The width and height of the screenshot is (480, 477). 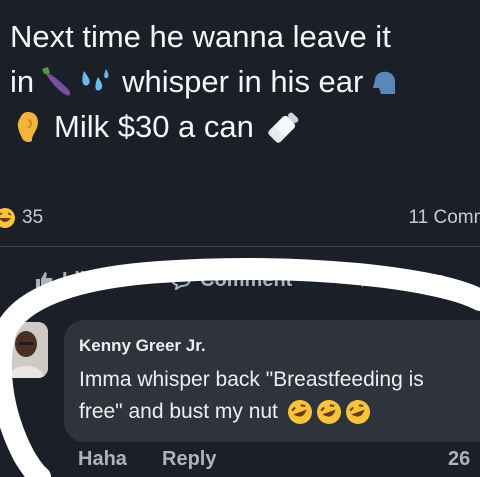 I want to click on comment-reaction-count: 26, so click(x=459, y=459).